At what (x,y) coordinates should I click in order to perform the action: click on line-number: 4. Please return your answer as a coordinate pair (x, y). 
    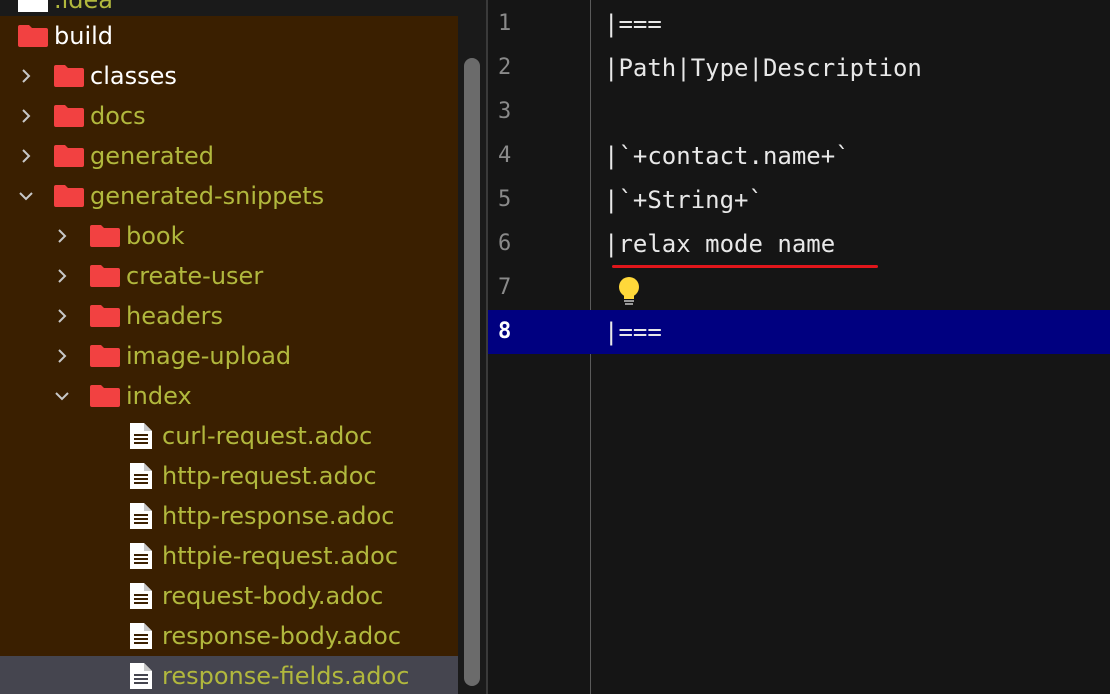
    Looking at the image, I should click on (505, 155).